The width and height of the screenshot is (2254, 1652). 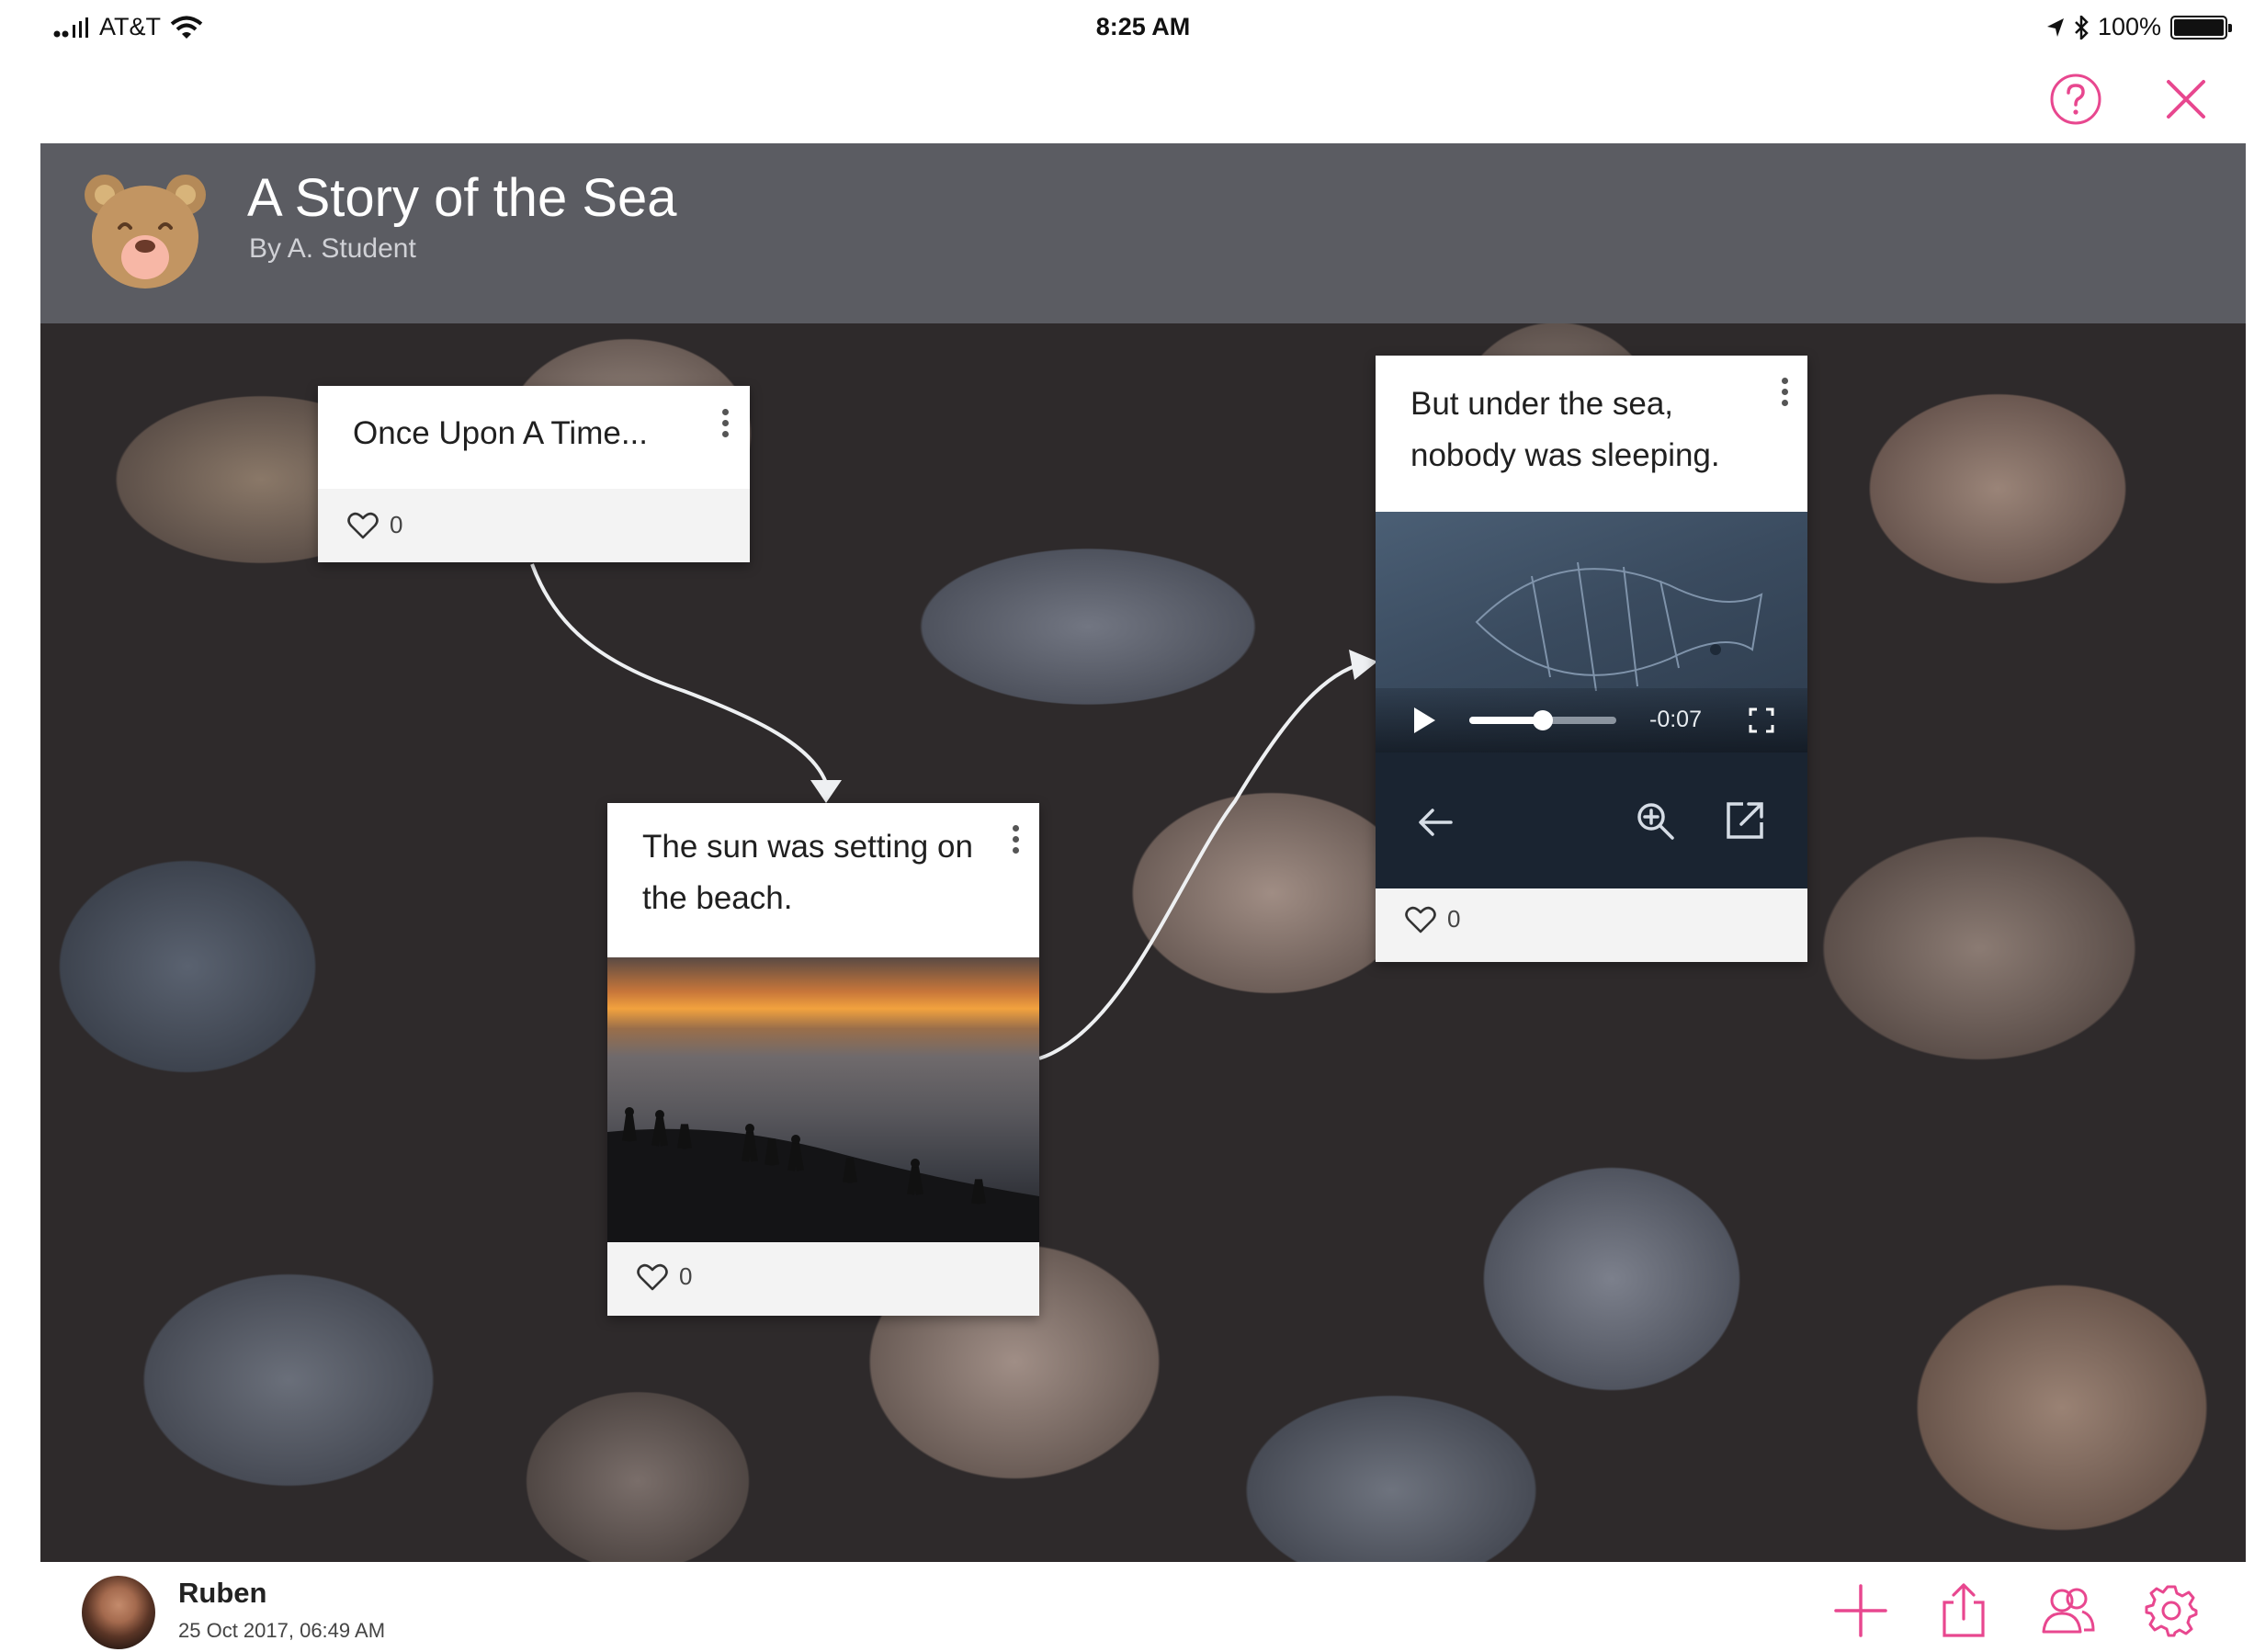 What do you see at coordinates (332, 248) in the screenshot?
I see `story-byline: By A. Student` at bounding box center [332, 248].